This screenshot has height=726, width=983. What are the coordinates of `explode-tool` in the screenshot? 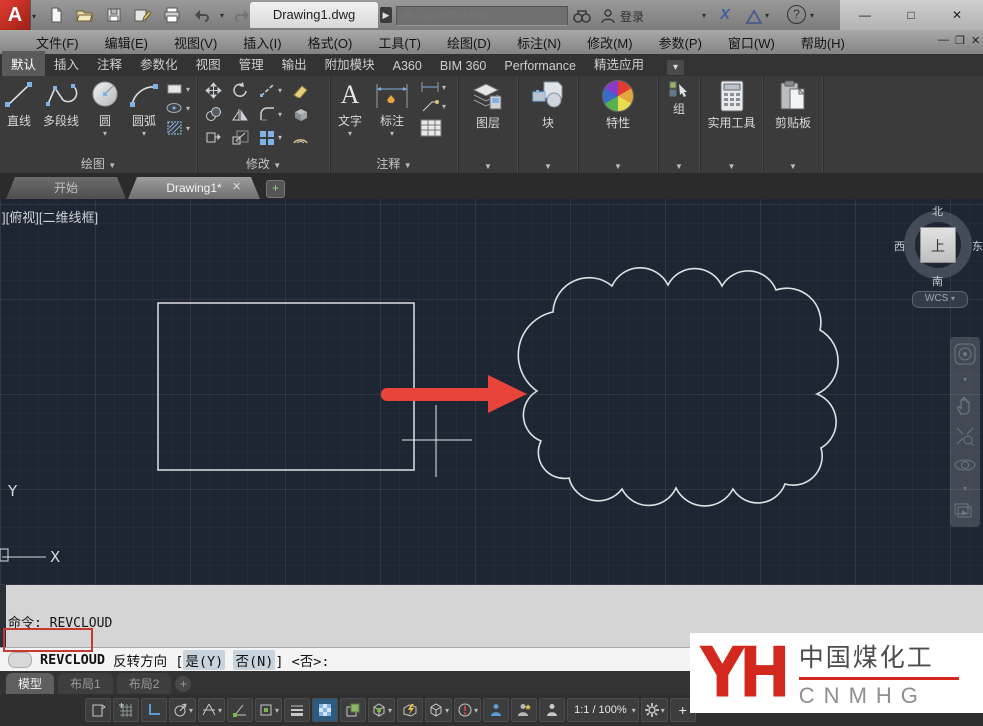 It's located at (300, 114).